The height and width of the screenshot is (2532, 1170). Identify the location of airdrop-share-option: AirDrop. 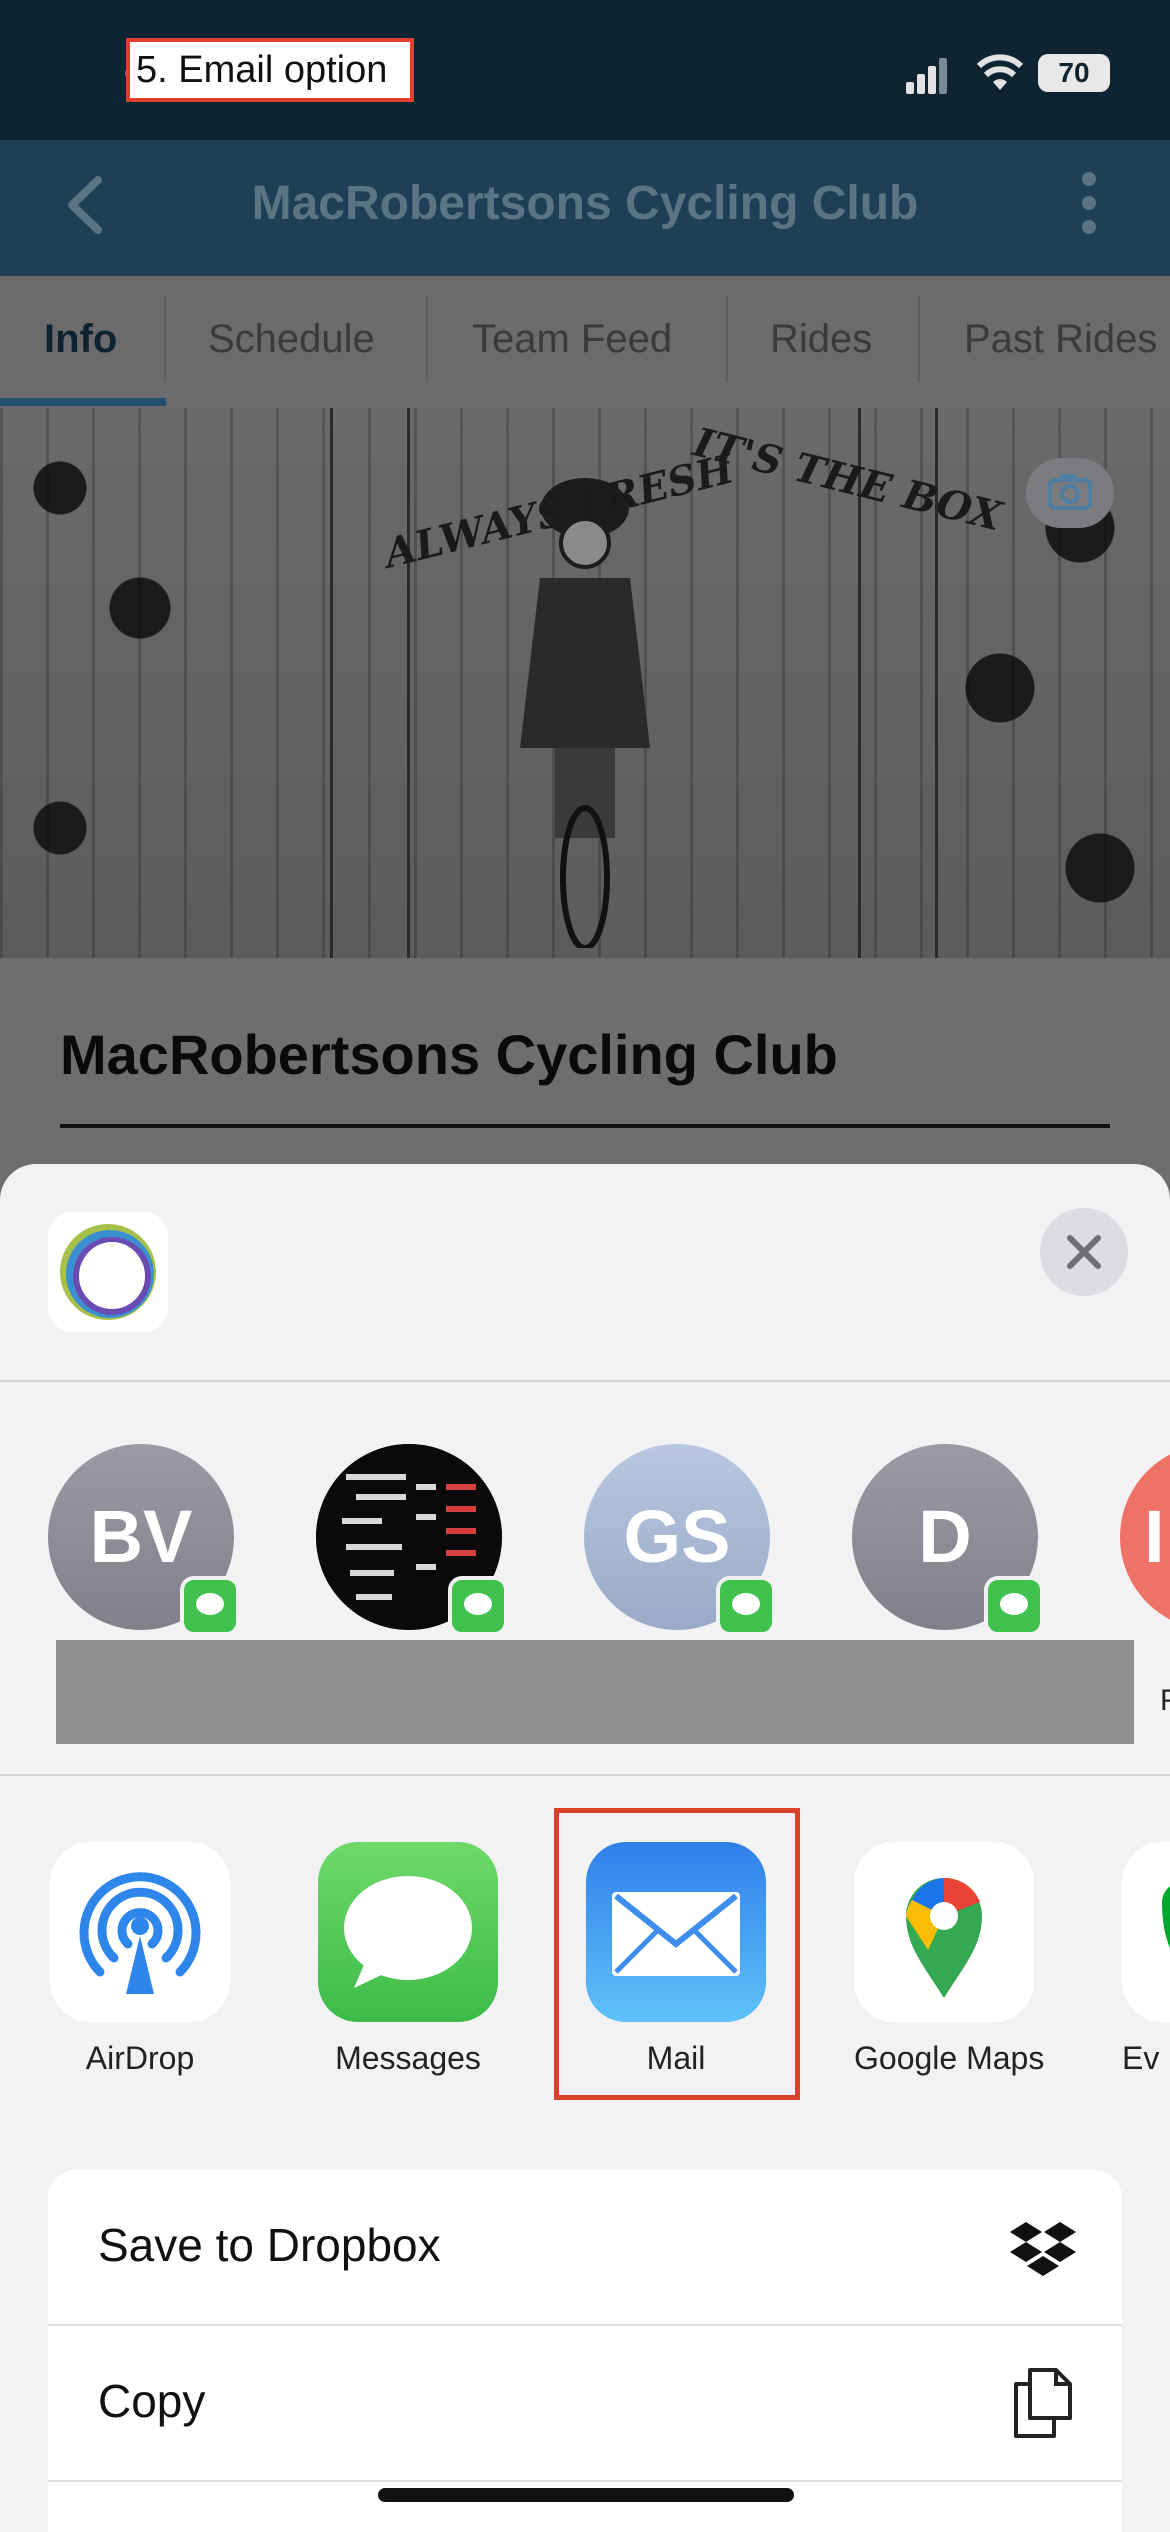
(140, 1959).